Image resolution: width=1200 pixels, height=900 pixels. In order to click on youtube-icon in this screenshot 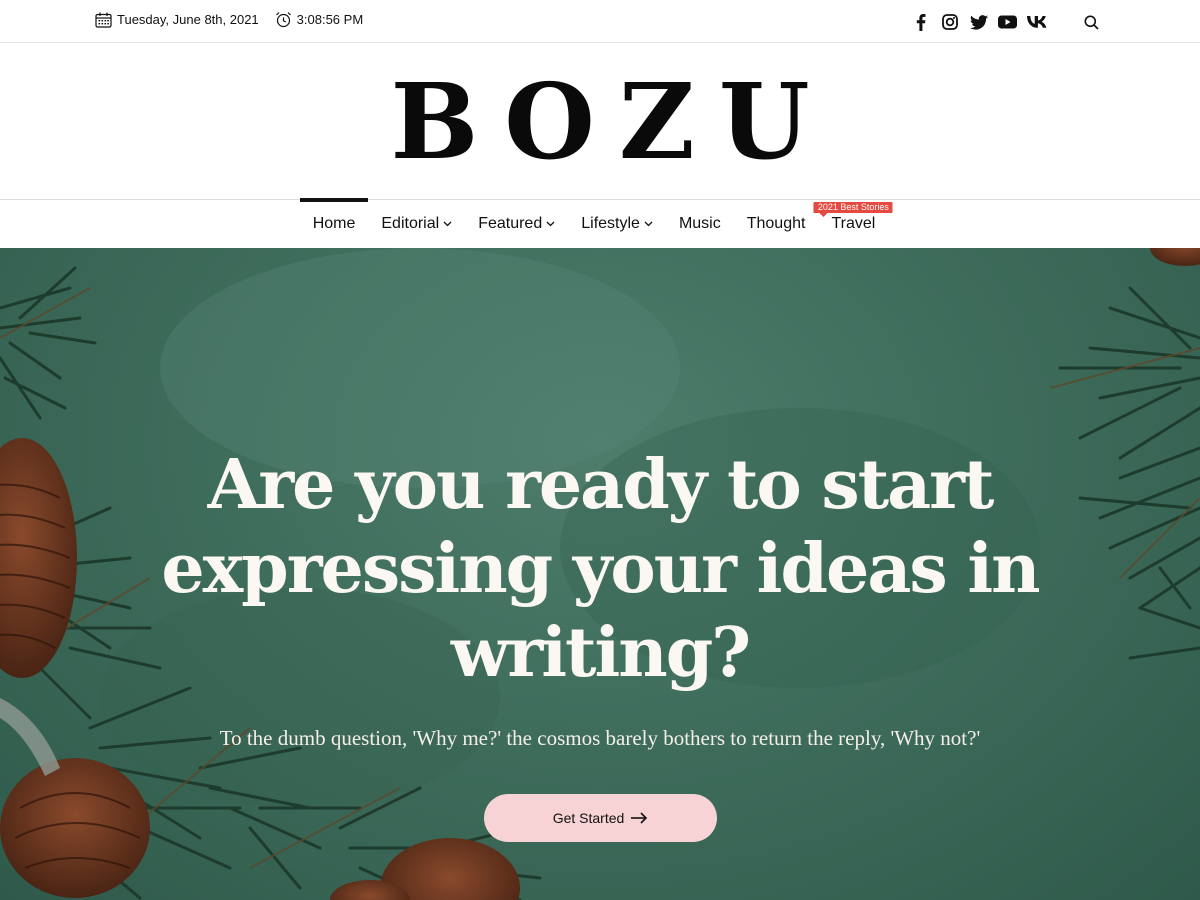, I will do `click(1007, 22)`.